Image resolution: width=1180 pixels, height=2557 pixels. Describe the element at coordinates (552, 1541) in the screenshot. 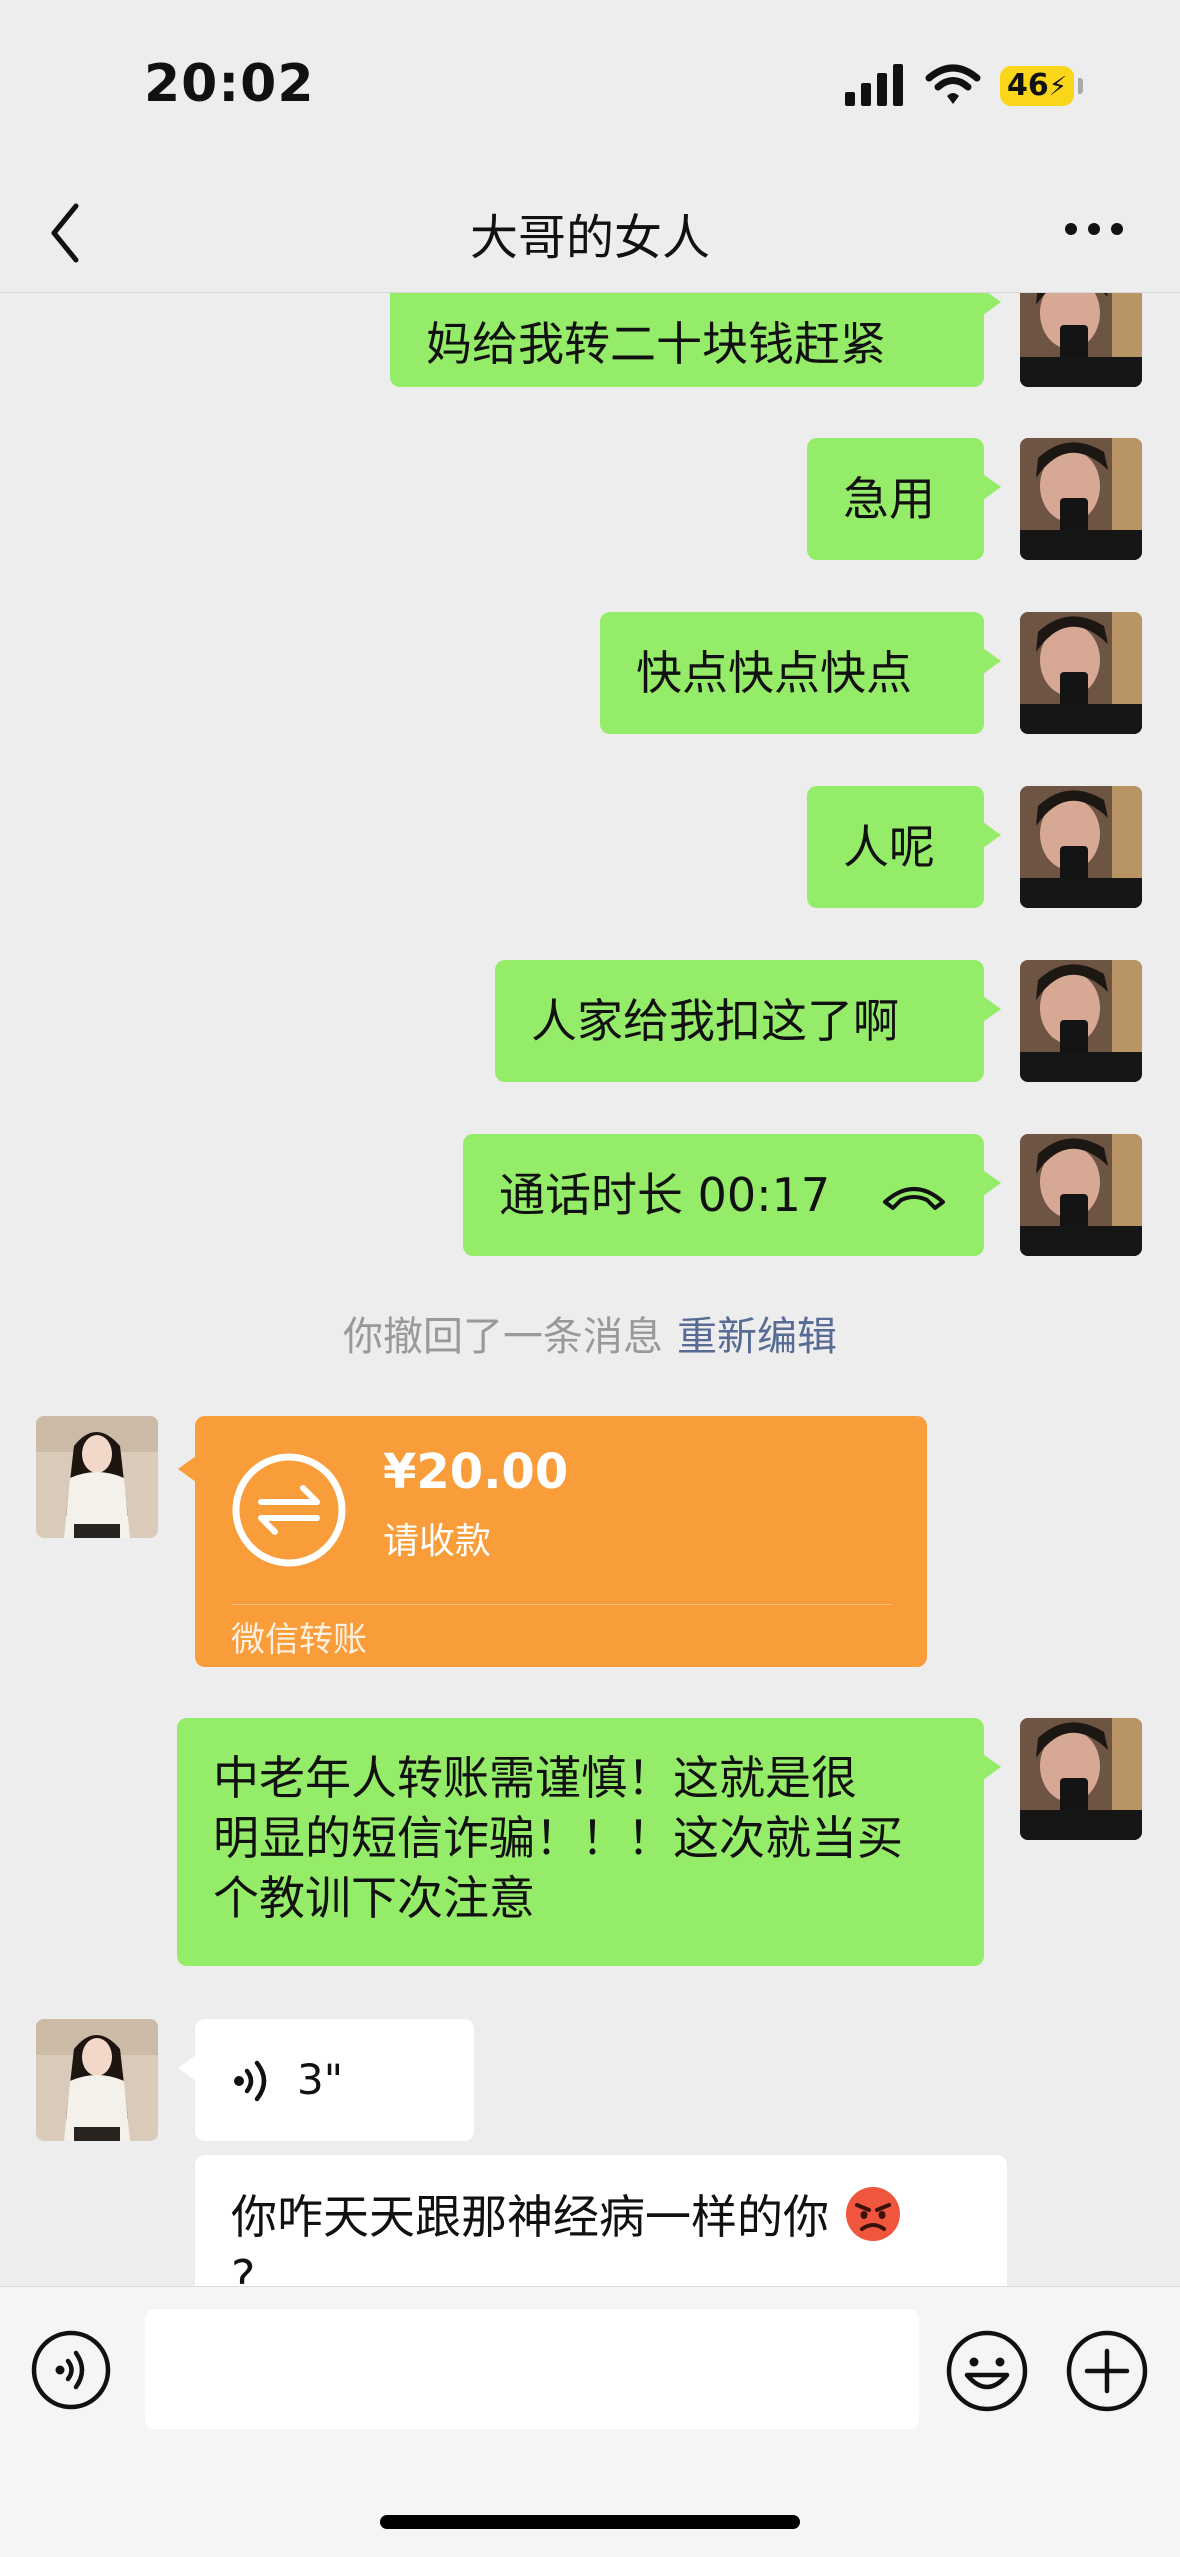

I see `transfer-message: ¥20.00 请收款 微信转账` at that location.